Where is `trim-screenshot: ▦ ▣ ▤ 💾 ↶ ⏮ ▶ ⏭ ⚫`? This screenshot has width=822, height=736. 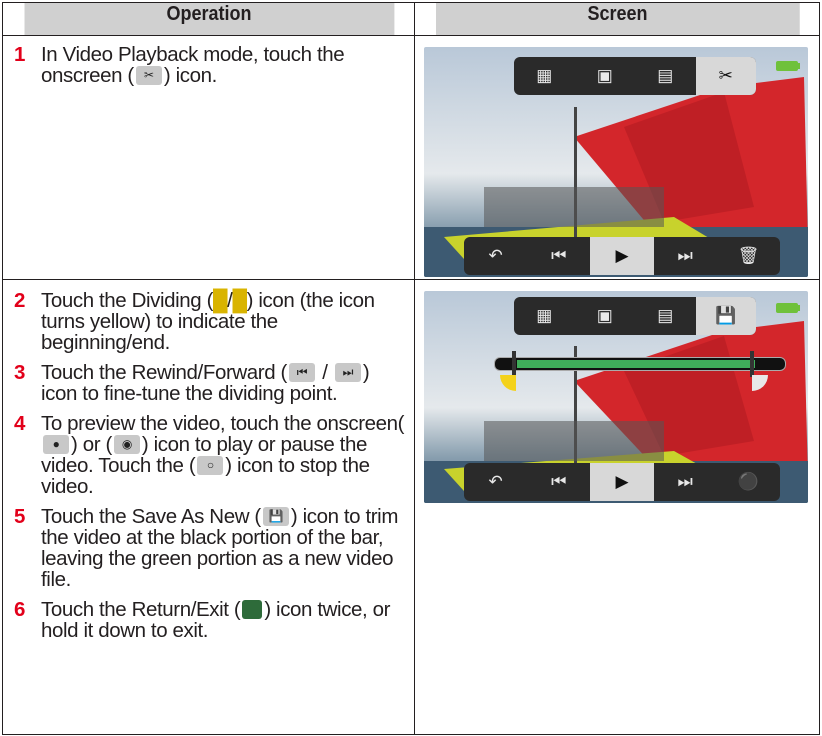 trim-screenshot: ▦ ▣ ▤ 💾 ↶ ⏮ ▶ ⏭ ⚫ is located at coordinates (616, 397).